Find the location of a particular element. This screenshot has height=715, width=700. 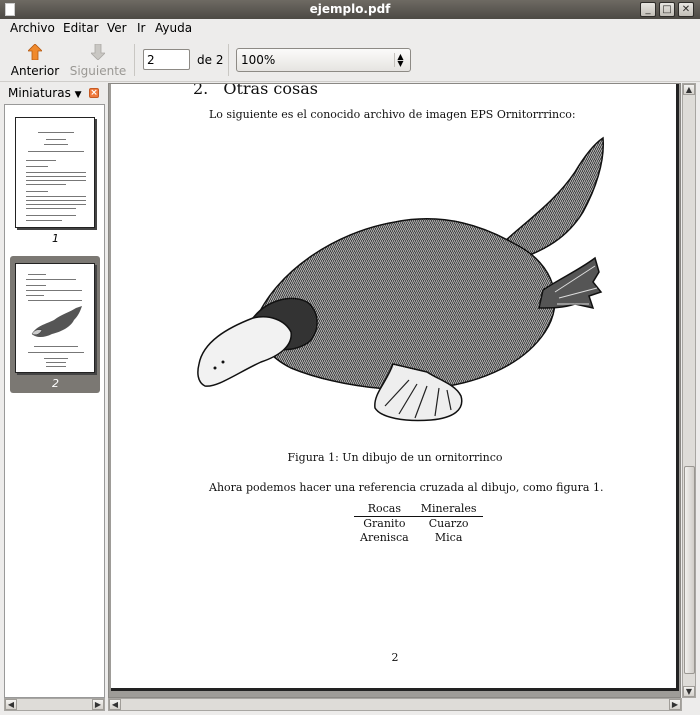

thumbnail-label-1: 1 is located at coordinates (55, 238).